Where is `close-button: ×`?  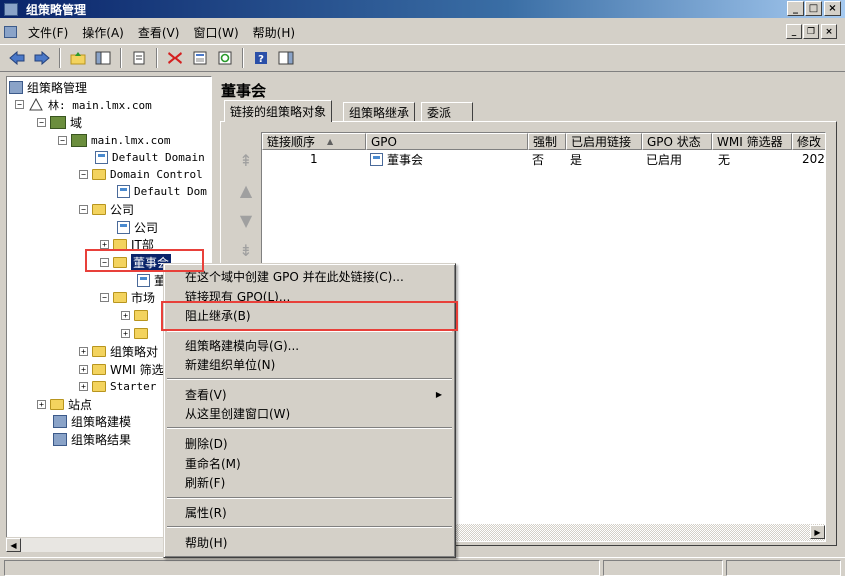 close-button: × is located at coordinates (832, 8).